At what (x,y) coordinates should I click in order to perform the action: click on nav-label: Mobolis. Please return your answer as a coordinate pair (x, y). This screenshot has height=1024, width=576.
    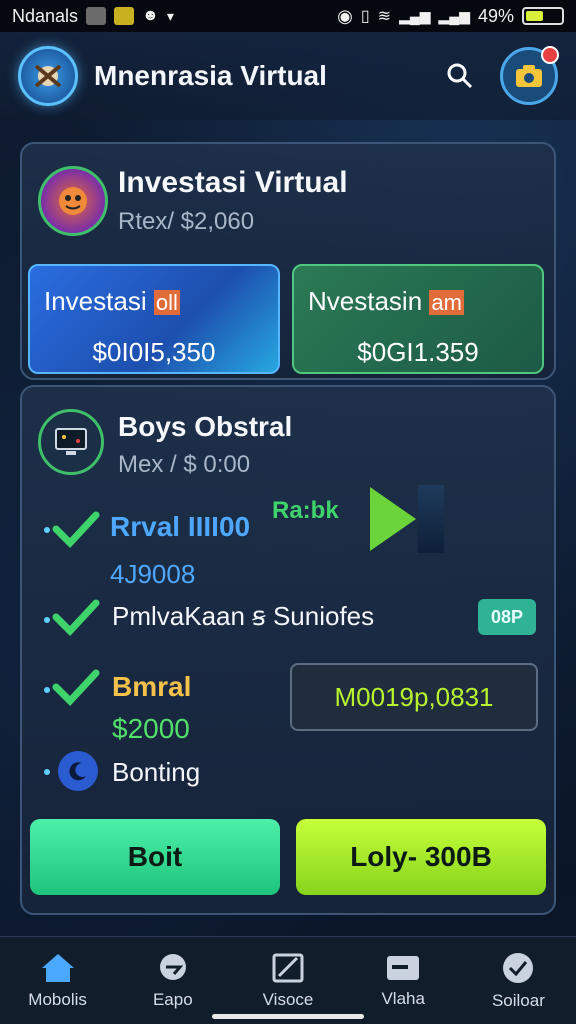
    Looking at the image, I should click on (57, 999).